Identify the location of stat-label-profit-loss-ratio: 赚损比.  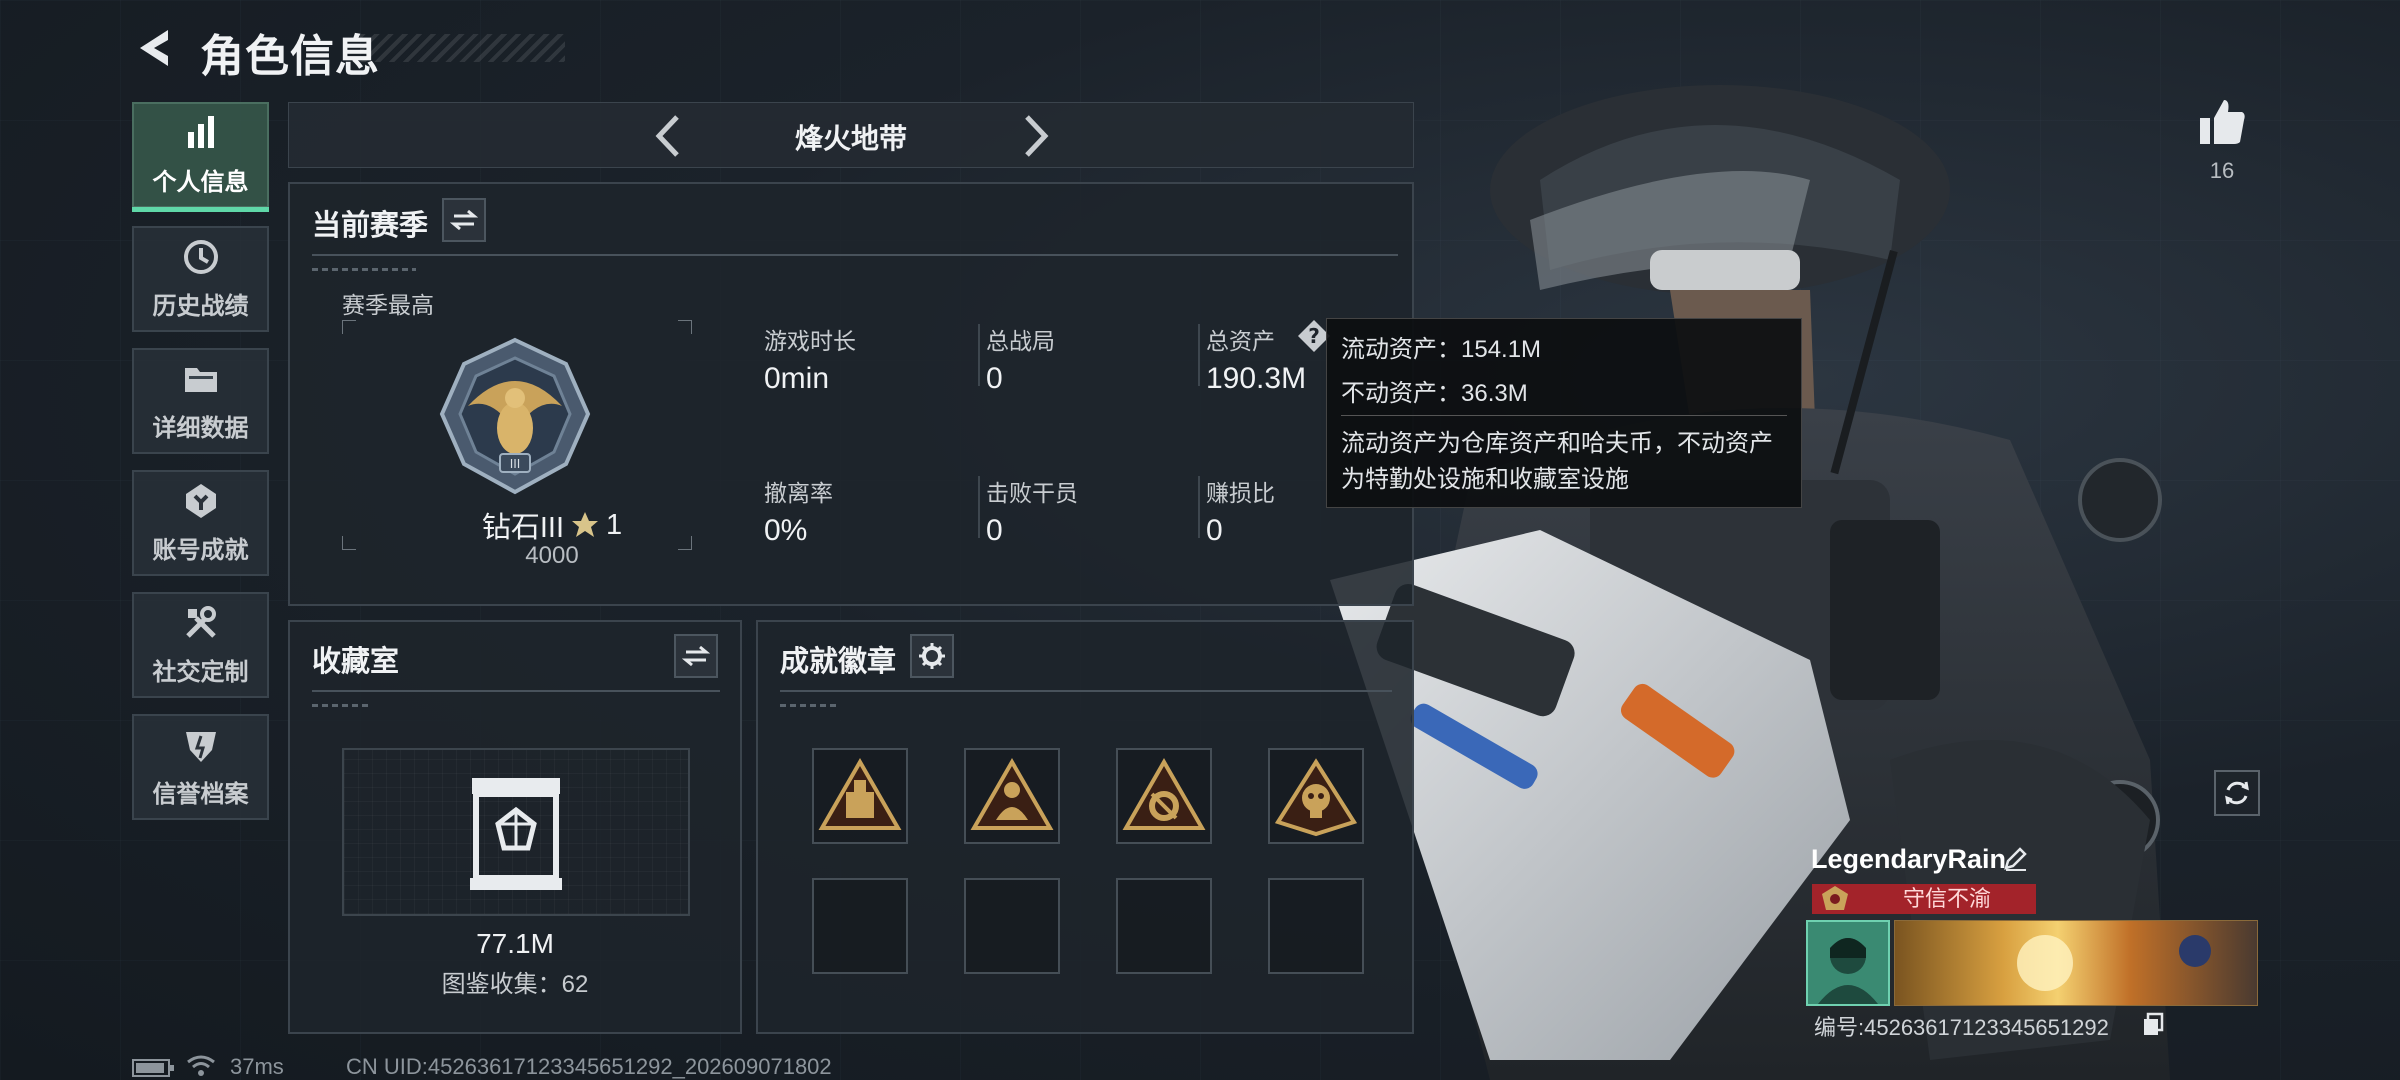
(1240, 493).